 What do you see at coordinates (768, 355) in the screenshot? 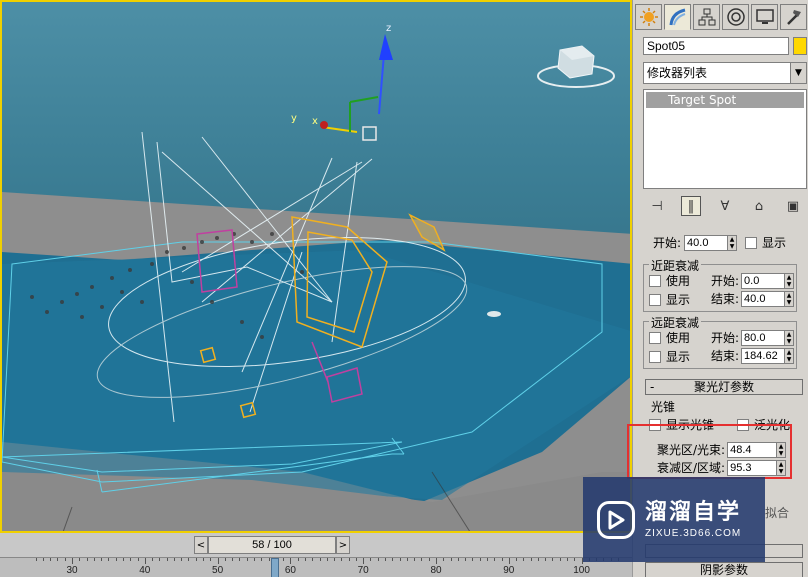
I see `far-end-spinner: 184.62 ▲ ▼` at bounding box center [768, 355].